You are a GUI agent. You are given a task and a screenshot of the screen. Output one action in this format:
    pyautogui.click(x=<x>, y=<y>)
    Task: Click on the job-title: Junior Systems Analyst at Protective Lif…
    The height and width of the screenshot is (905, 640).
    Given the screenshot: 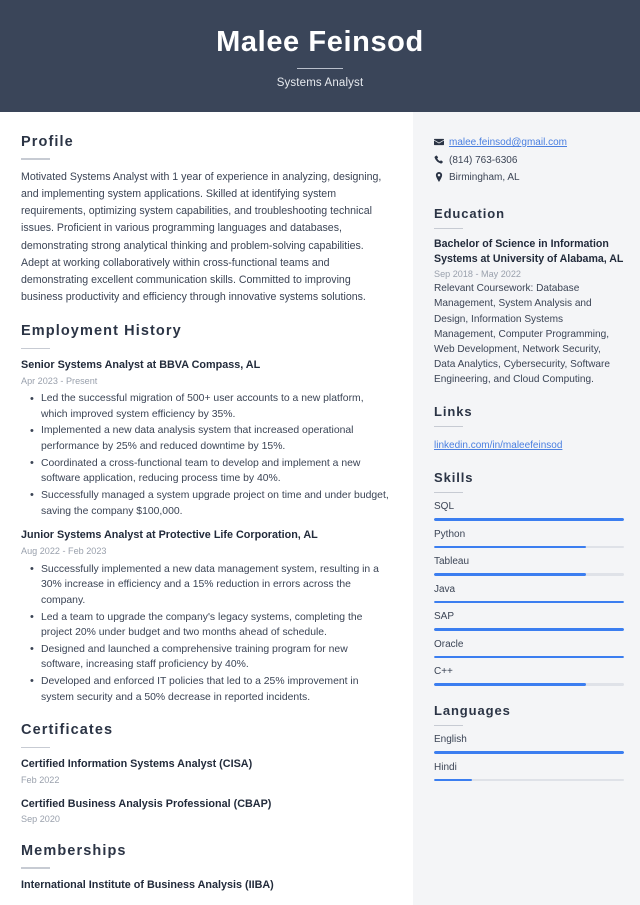 What is the action you would take?
    pyautogui.click(x=169, y=535)
    